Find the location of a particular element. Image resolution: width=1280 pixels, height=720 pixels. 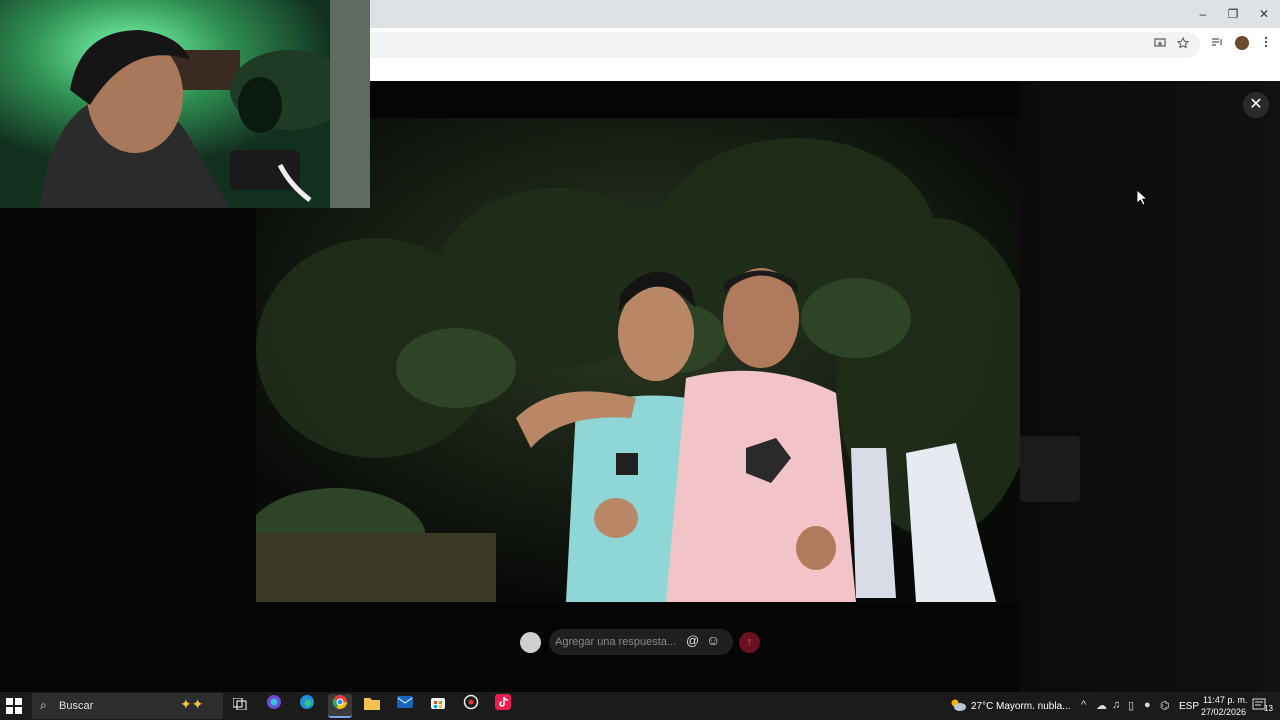

profile-avatar is located at coordinates (1242, 43).